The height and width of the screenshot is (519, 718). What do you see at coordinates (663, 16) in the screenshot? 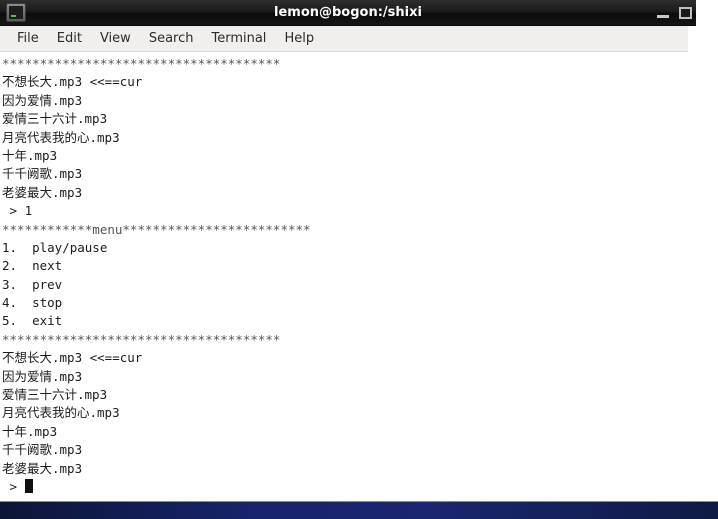
I see `minimize-button` at bounding box center [663, 16].